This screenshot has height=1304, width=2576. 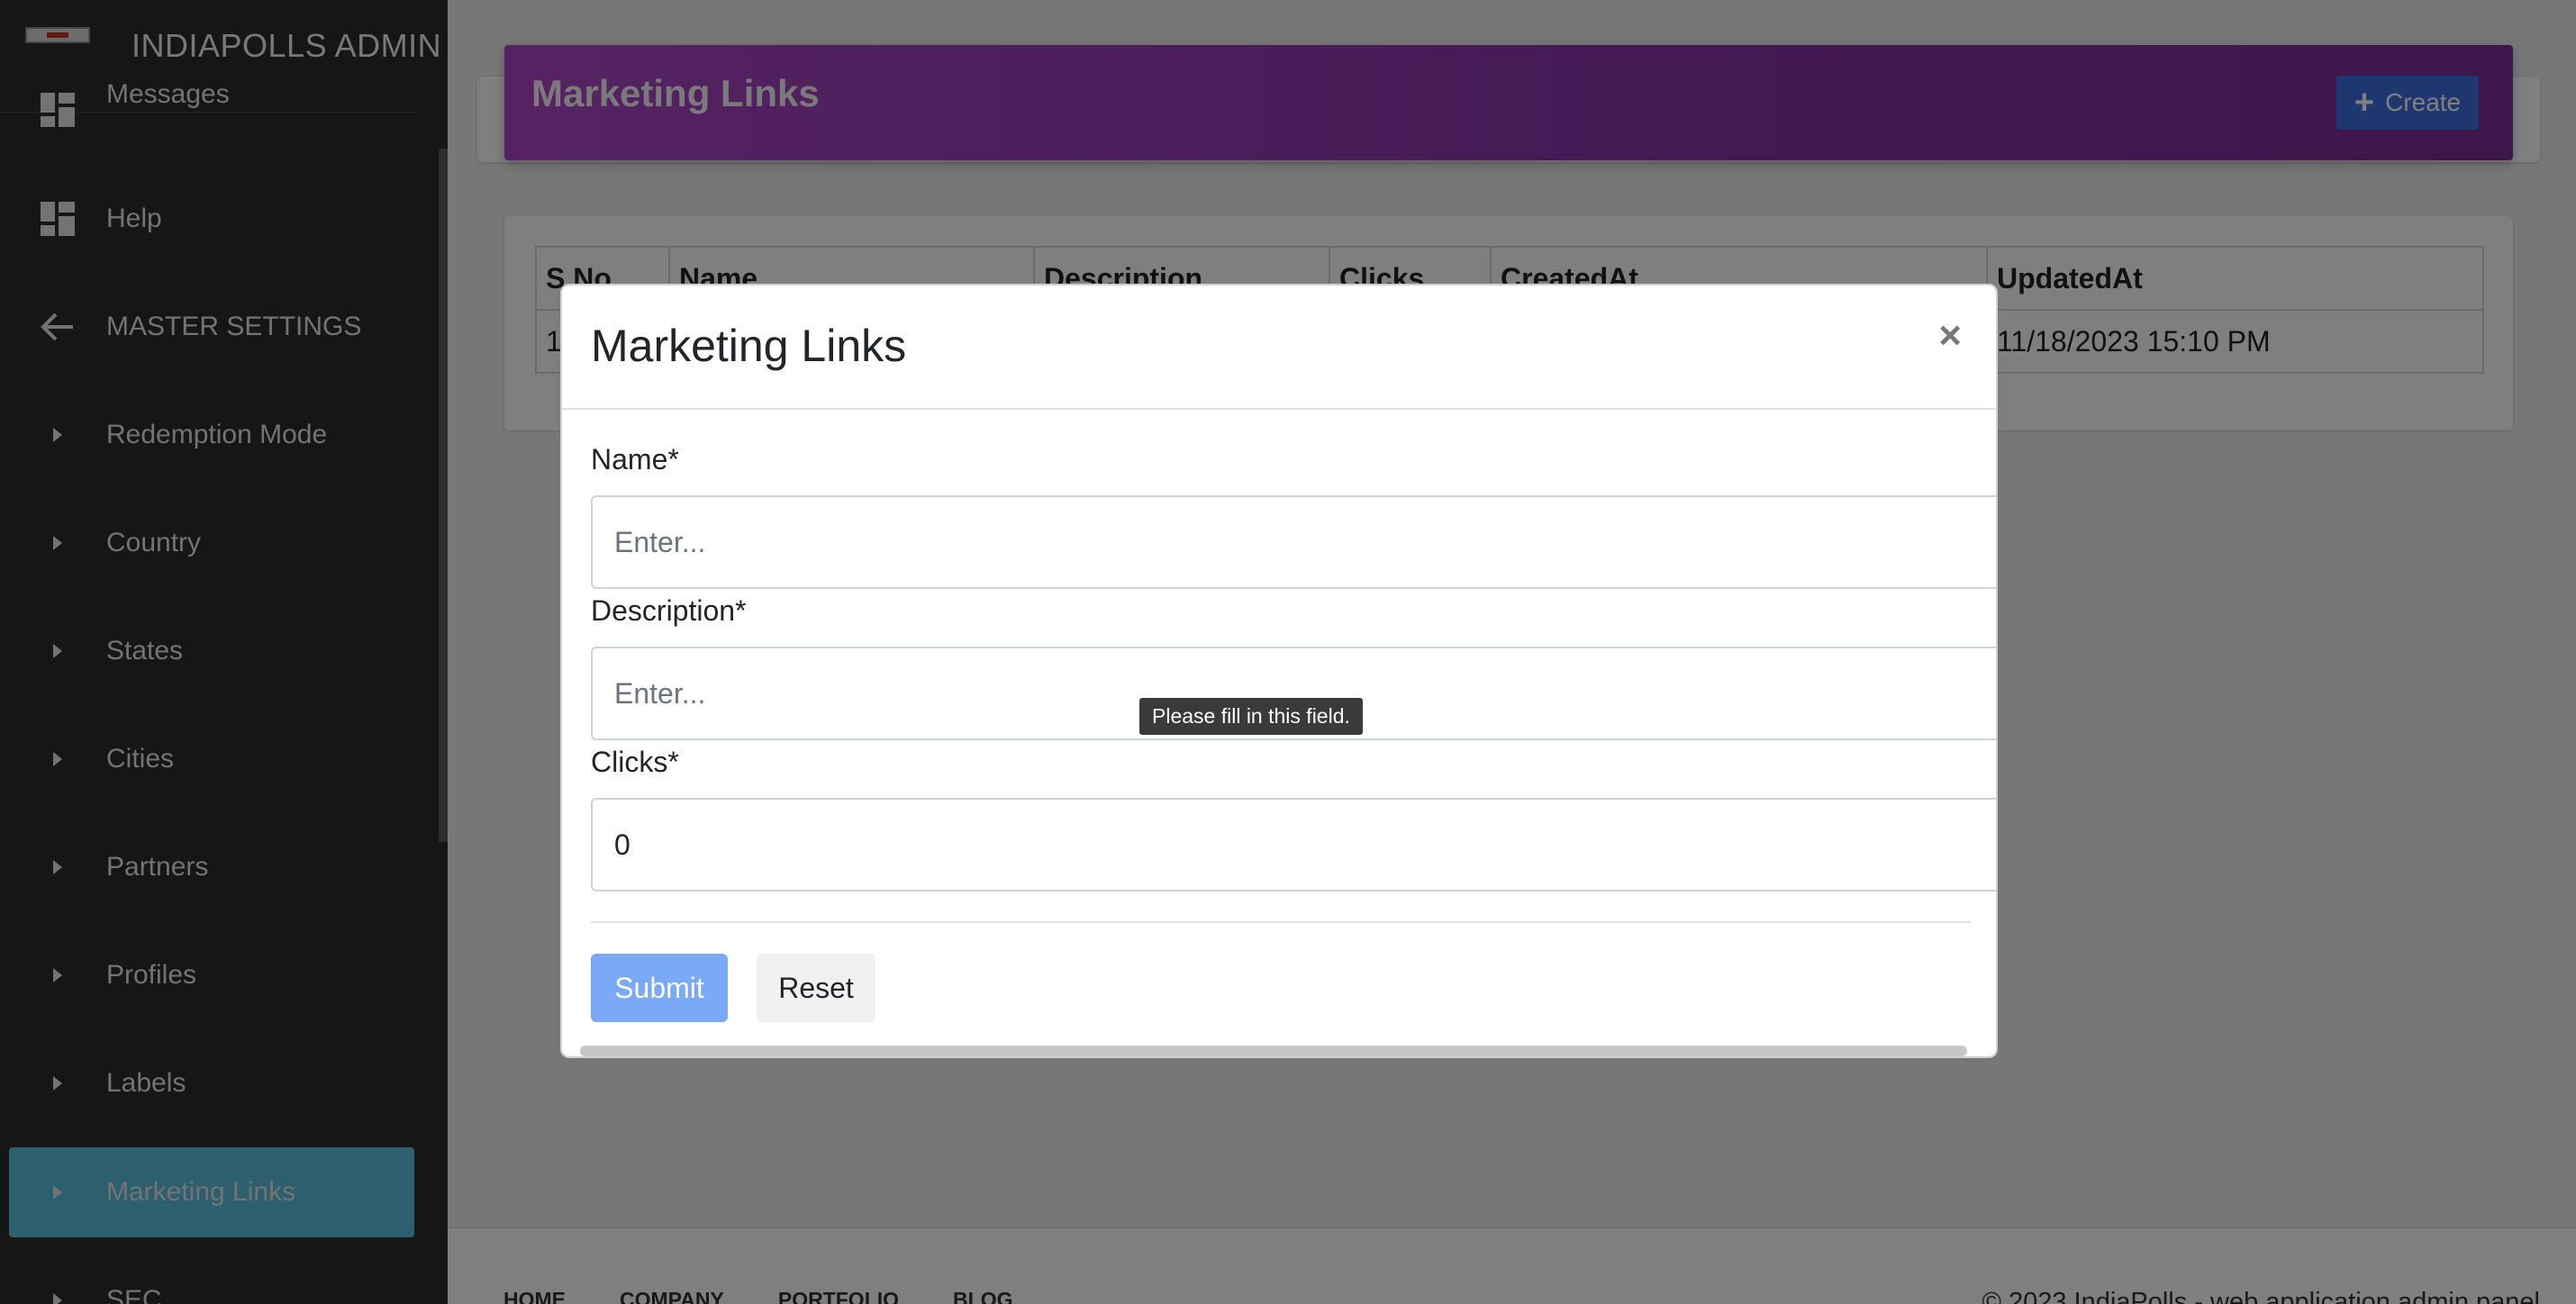 I want to click on validation-tooltip: Please fill in this field., so click(x=1251, y=716).